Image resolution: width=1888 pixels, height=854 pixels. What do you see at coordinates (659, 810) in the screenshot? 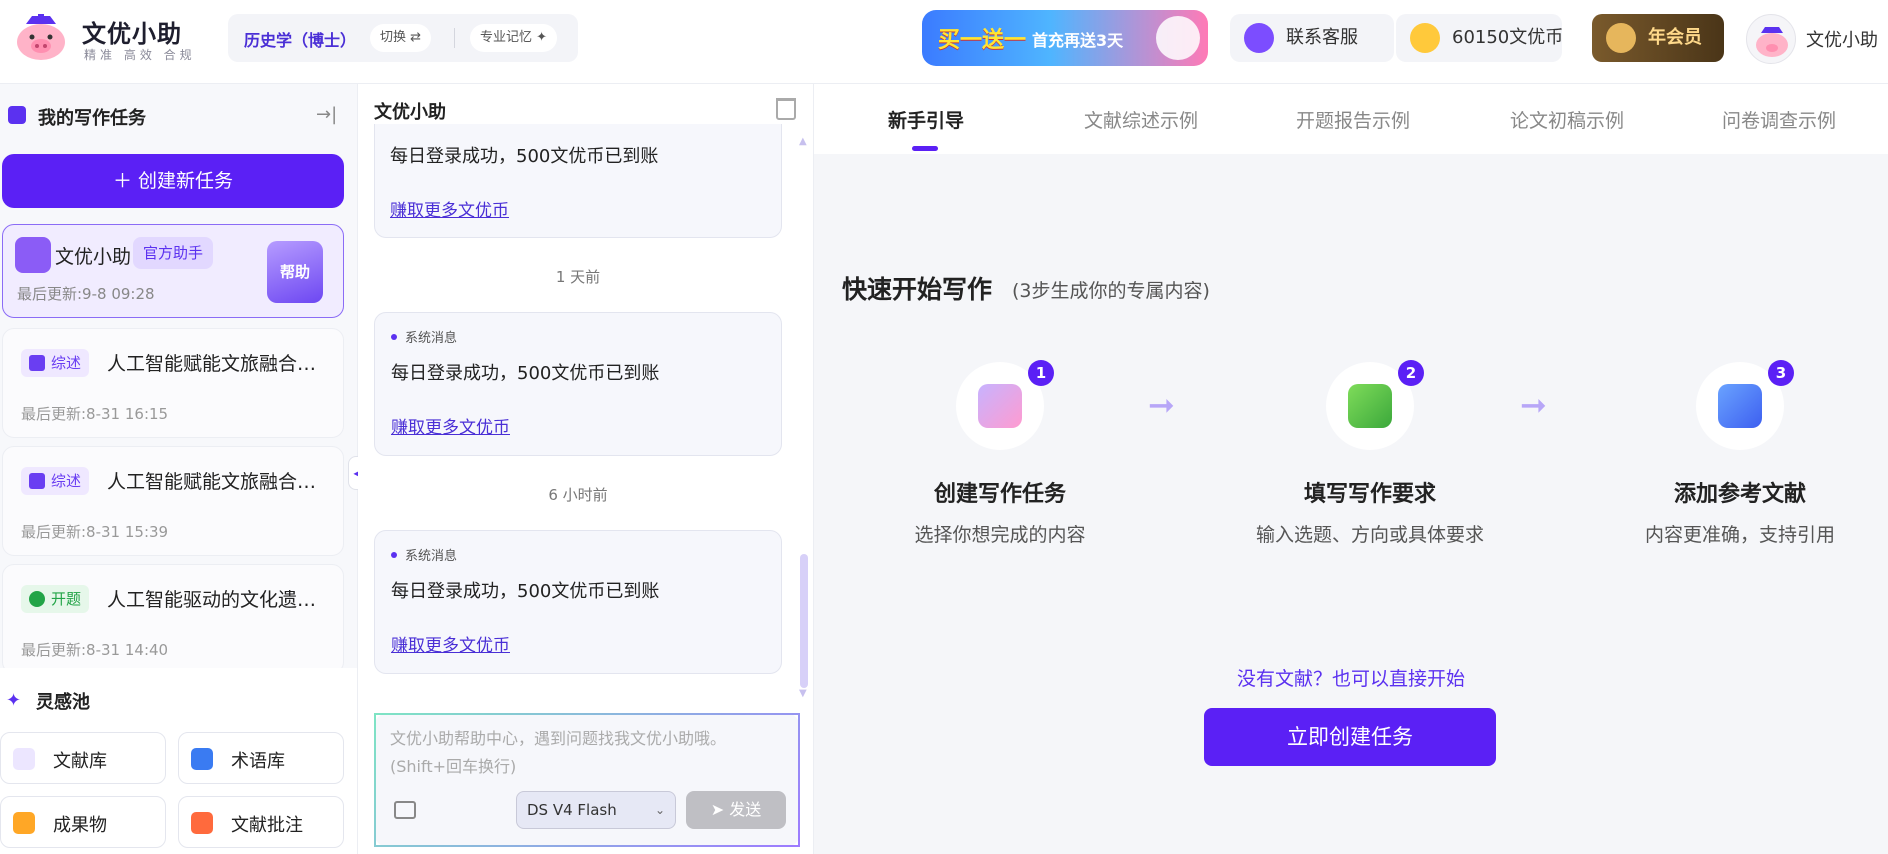
I see `chevron-down-icon: ⌄` at bounding box center [659, 810].